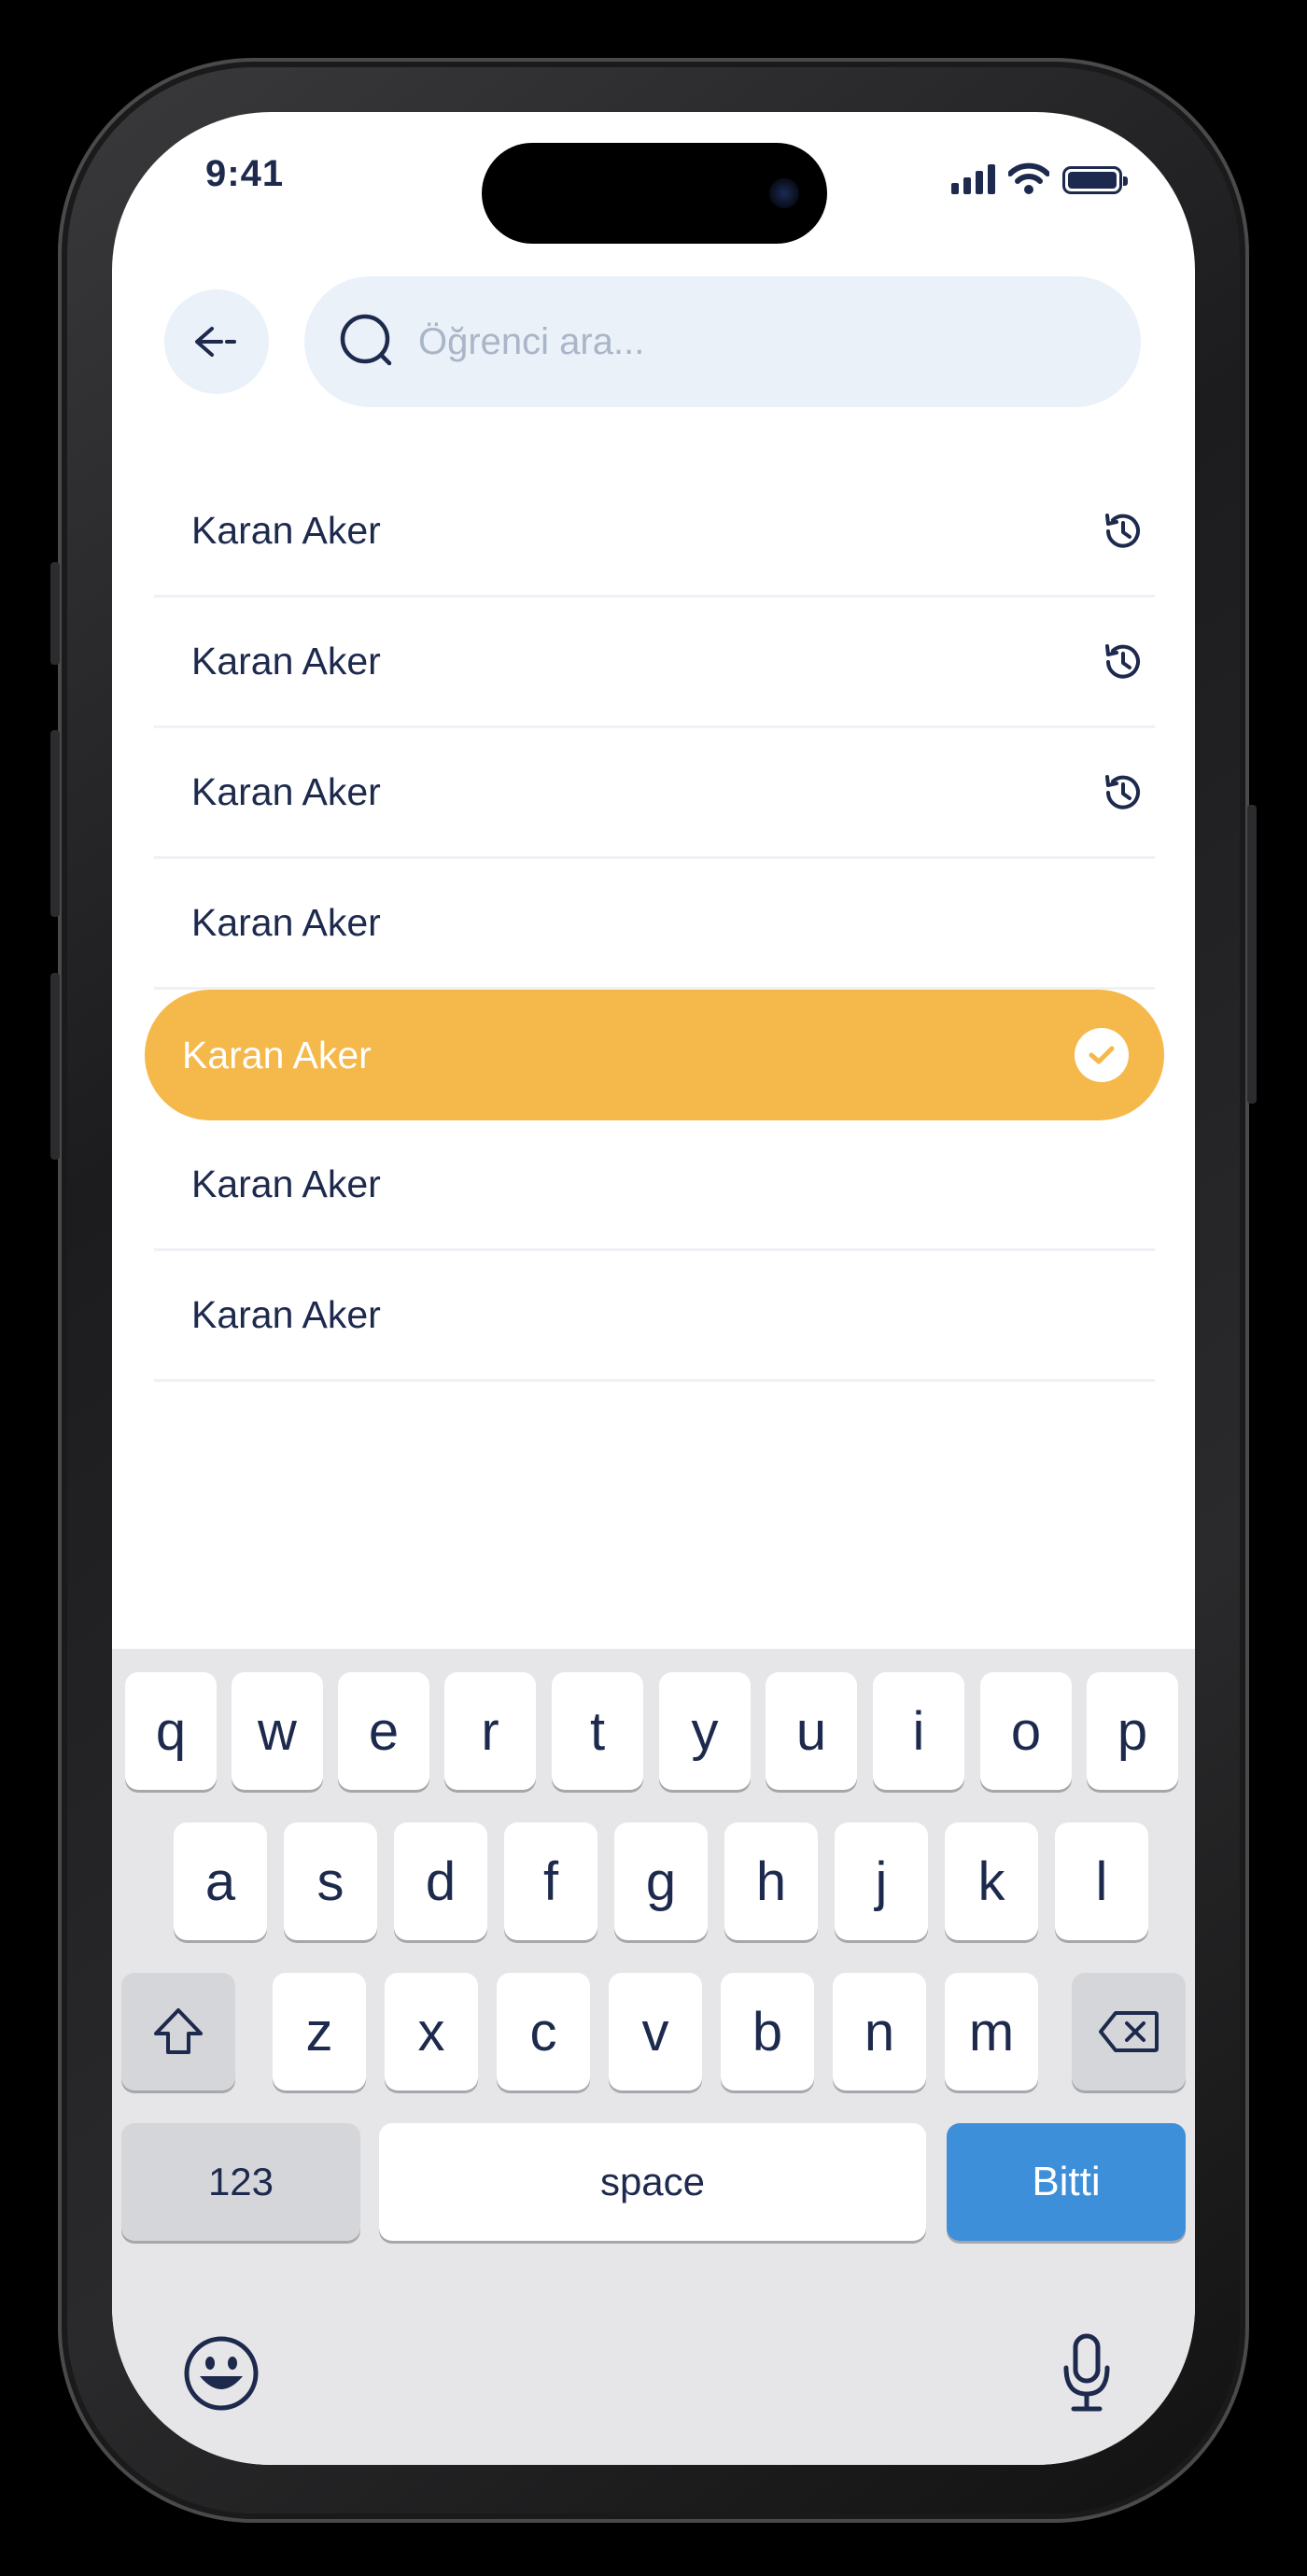 Image resolution: width=1307 pixels, height=2576 pixels. I want to click on shift-icon, so click(179, 2031).